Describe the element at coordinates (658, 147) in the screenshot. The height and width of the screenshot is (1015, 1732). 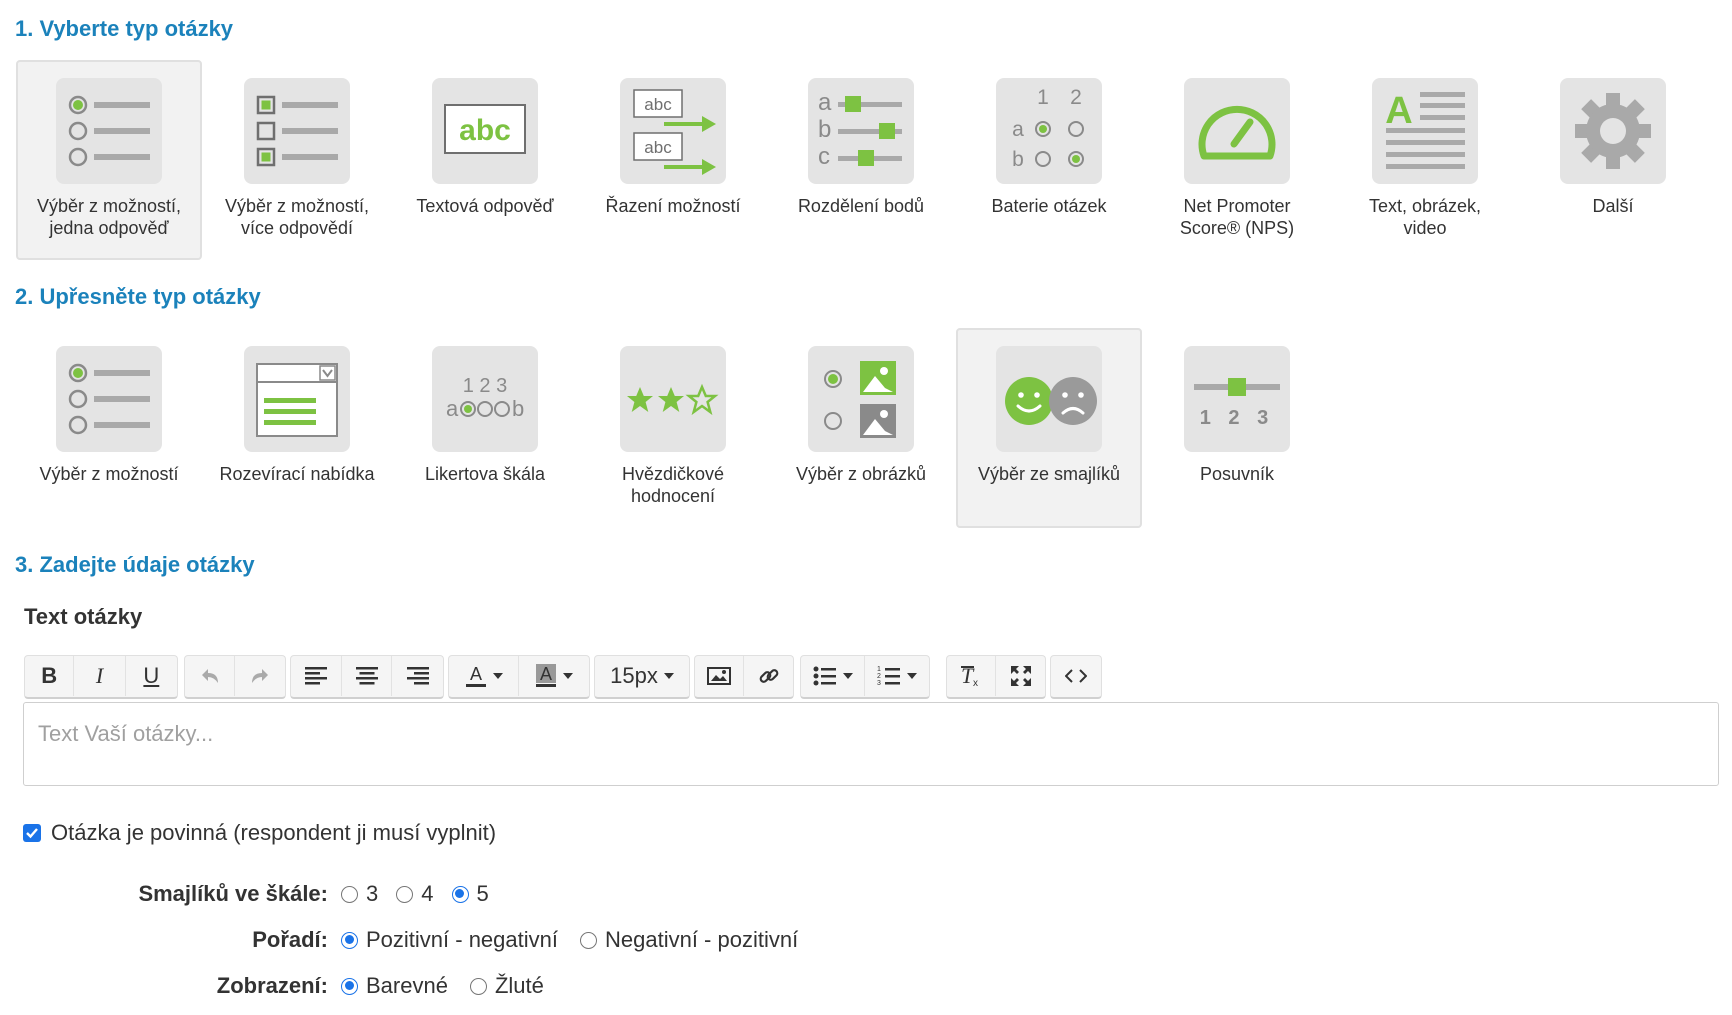
I see `svg-text: abc` at that location.